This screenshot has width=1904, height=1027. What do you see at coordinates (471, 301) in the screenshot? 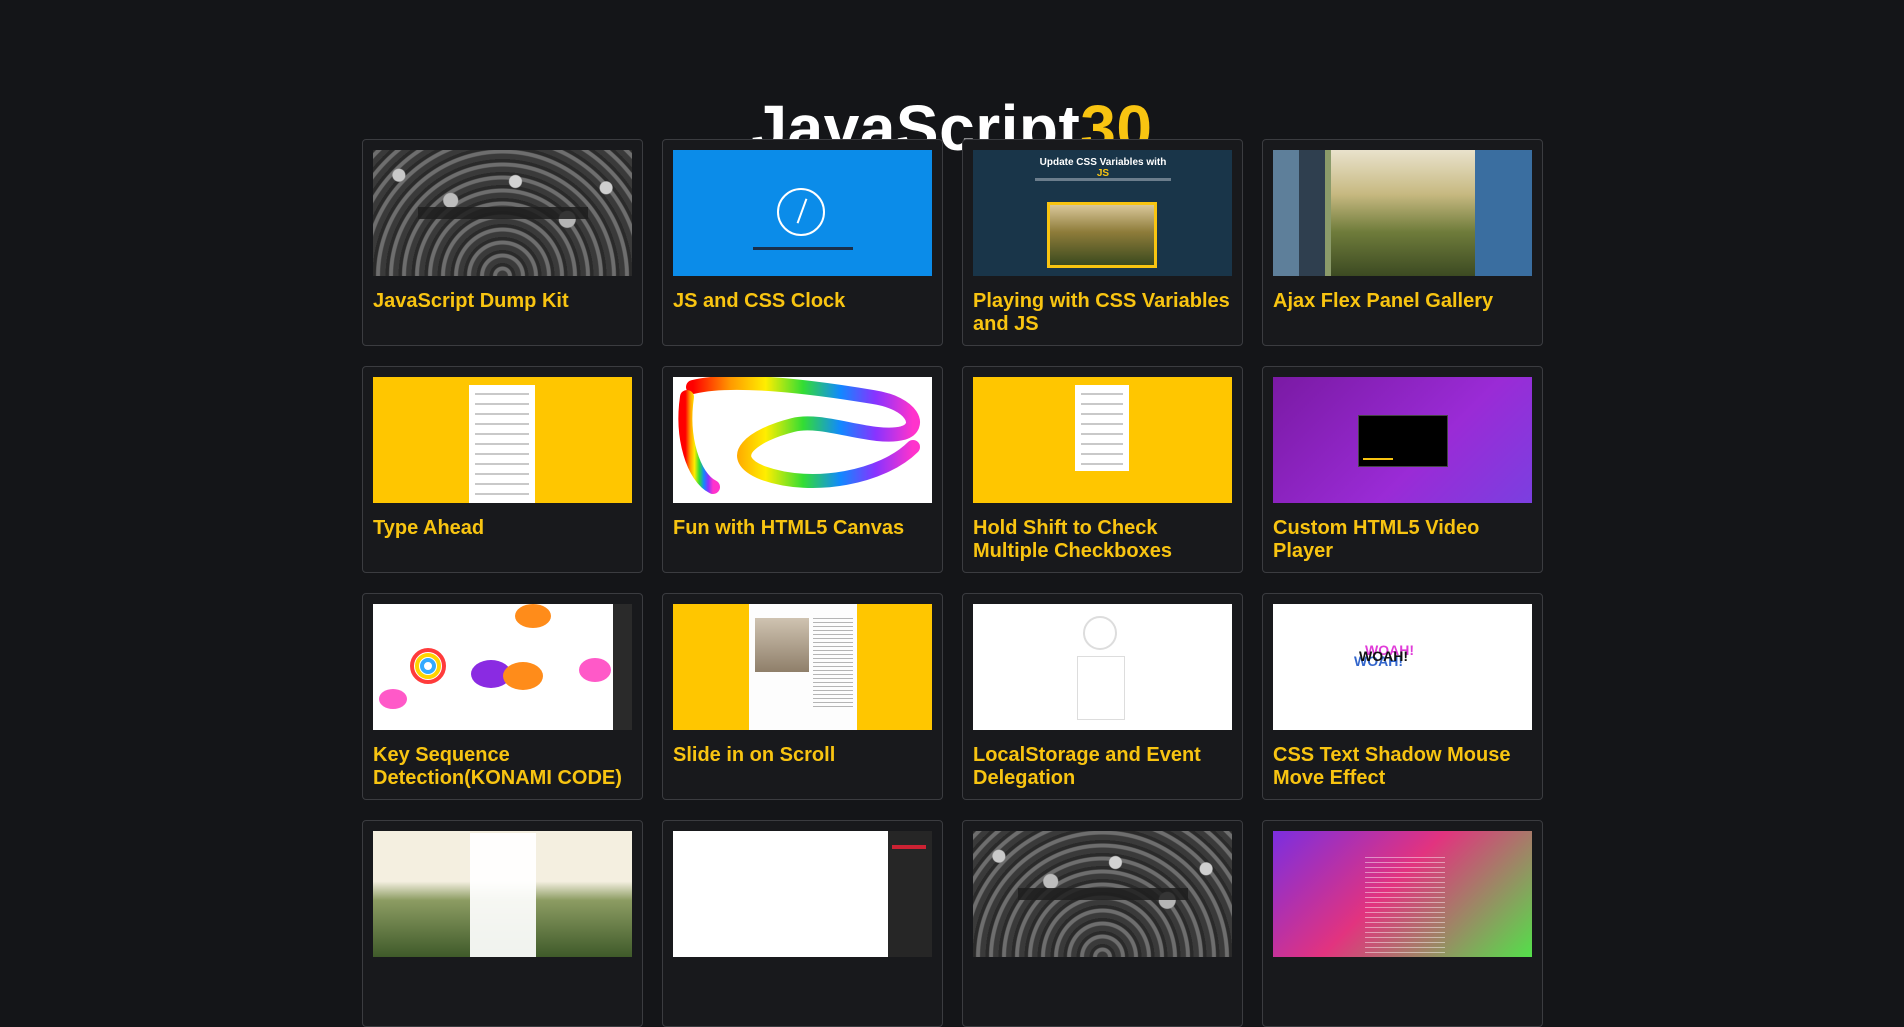
I see `project-title: JavaScript Dump Kit` at bounding box center [471, 301].